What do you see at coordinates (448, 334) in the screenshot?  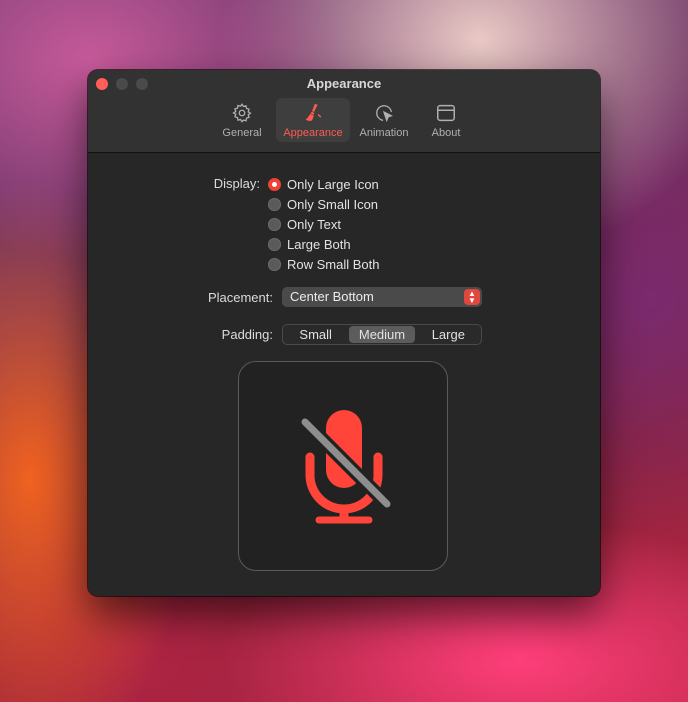 I see `padding-option-large: Large` at bounding box center [448, 334].